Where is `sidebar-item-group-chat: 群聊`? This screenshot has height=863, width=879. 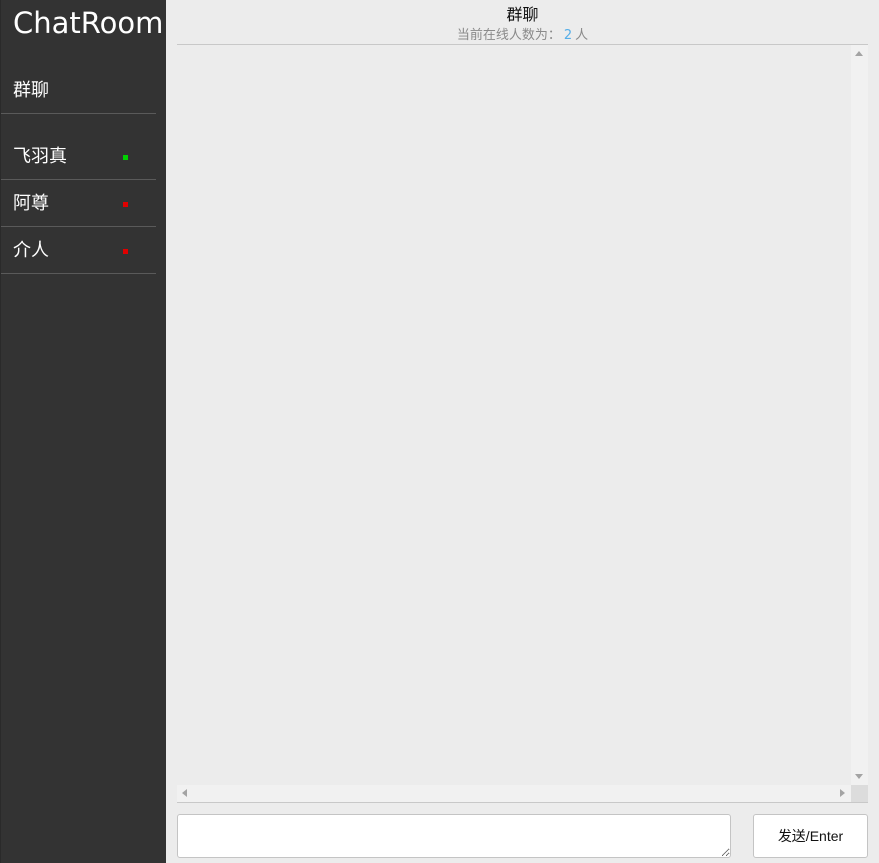 sidebar-item-group-chat: 群聊 is located at coordinates (78, 91).